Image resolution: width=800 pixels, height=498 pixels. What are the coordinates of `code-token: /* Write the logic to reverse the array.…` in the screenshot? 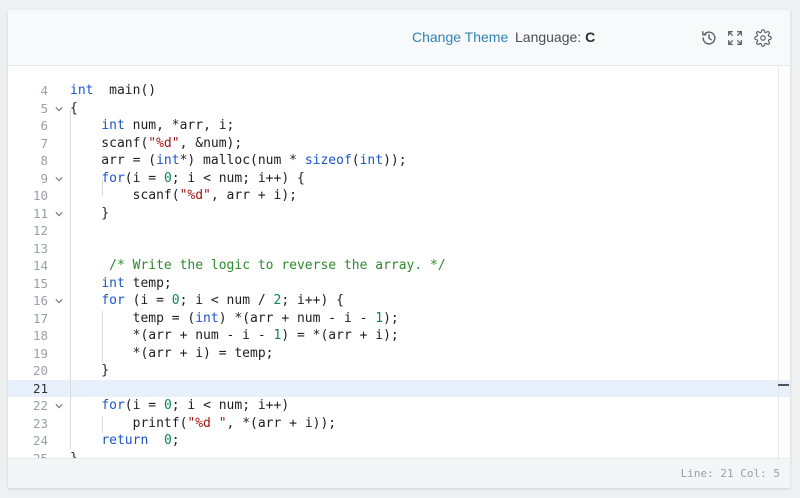 It's located at (277, 265).